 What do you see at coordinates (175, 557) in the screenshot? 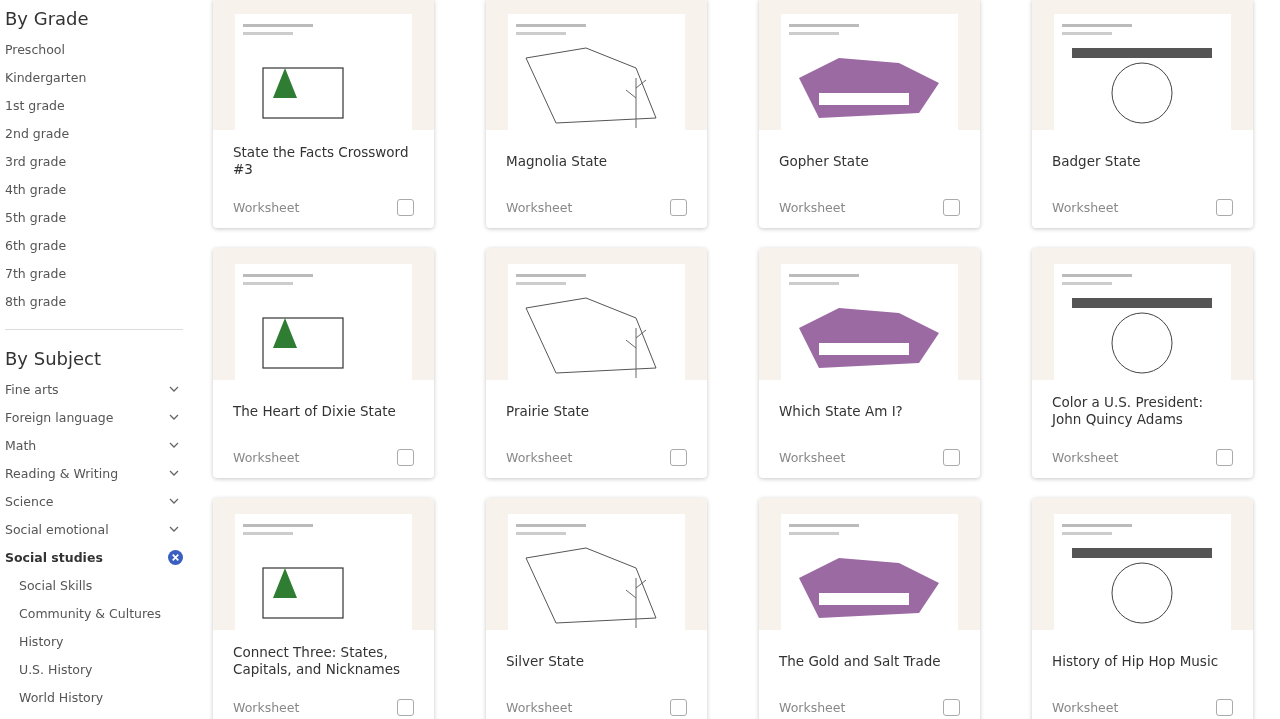
I see `clear-icon` at bounding box center [175, 557].